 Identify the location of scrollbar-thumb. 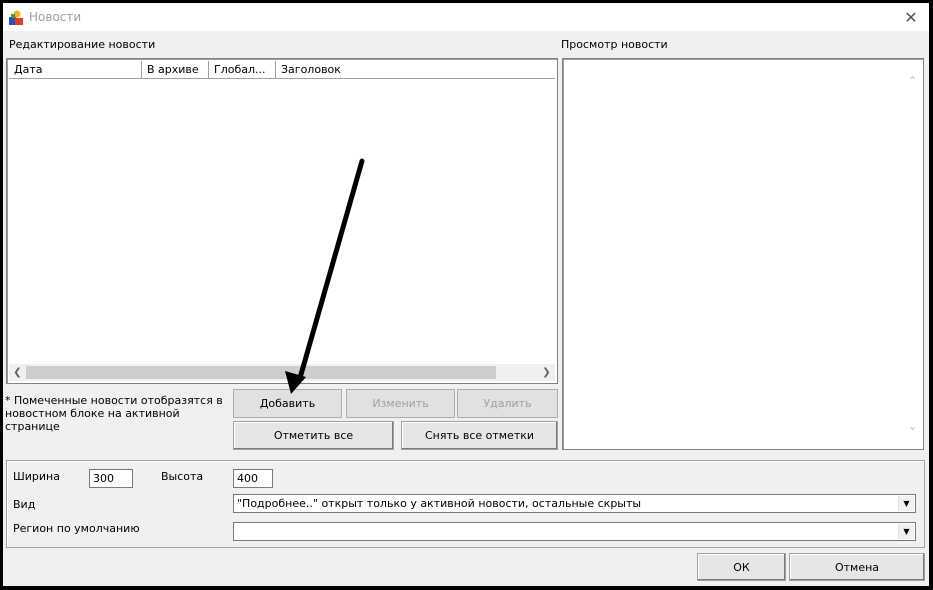
(261, 372).